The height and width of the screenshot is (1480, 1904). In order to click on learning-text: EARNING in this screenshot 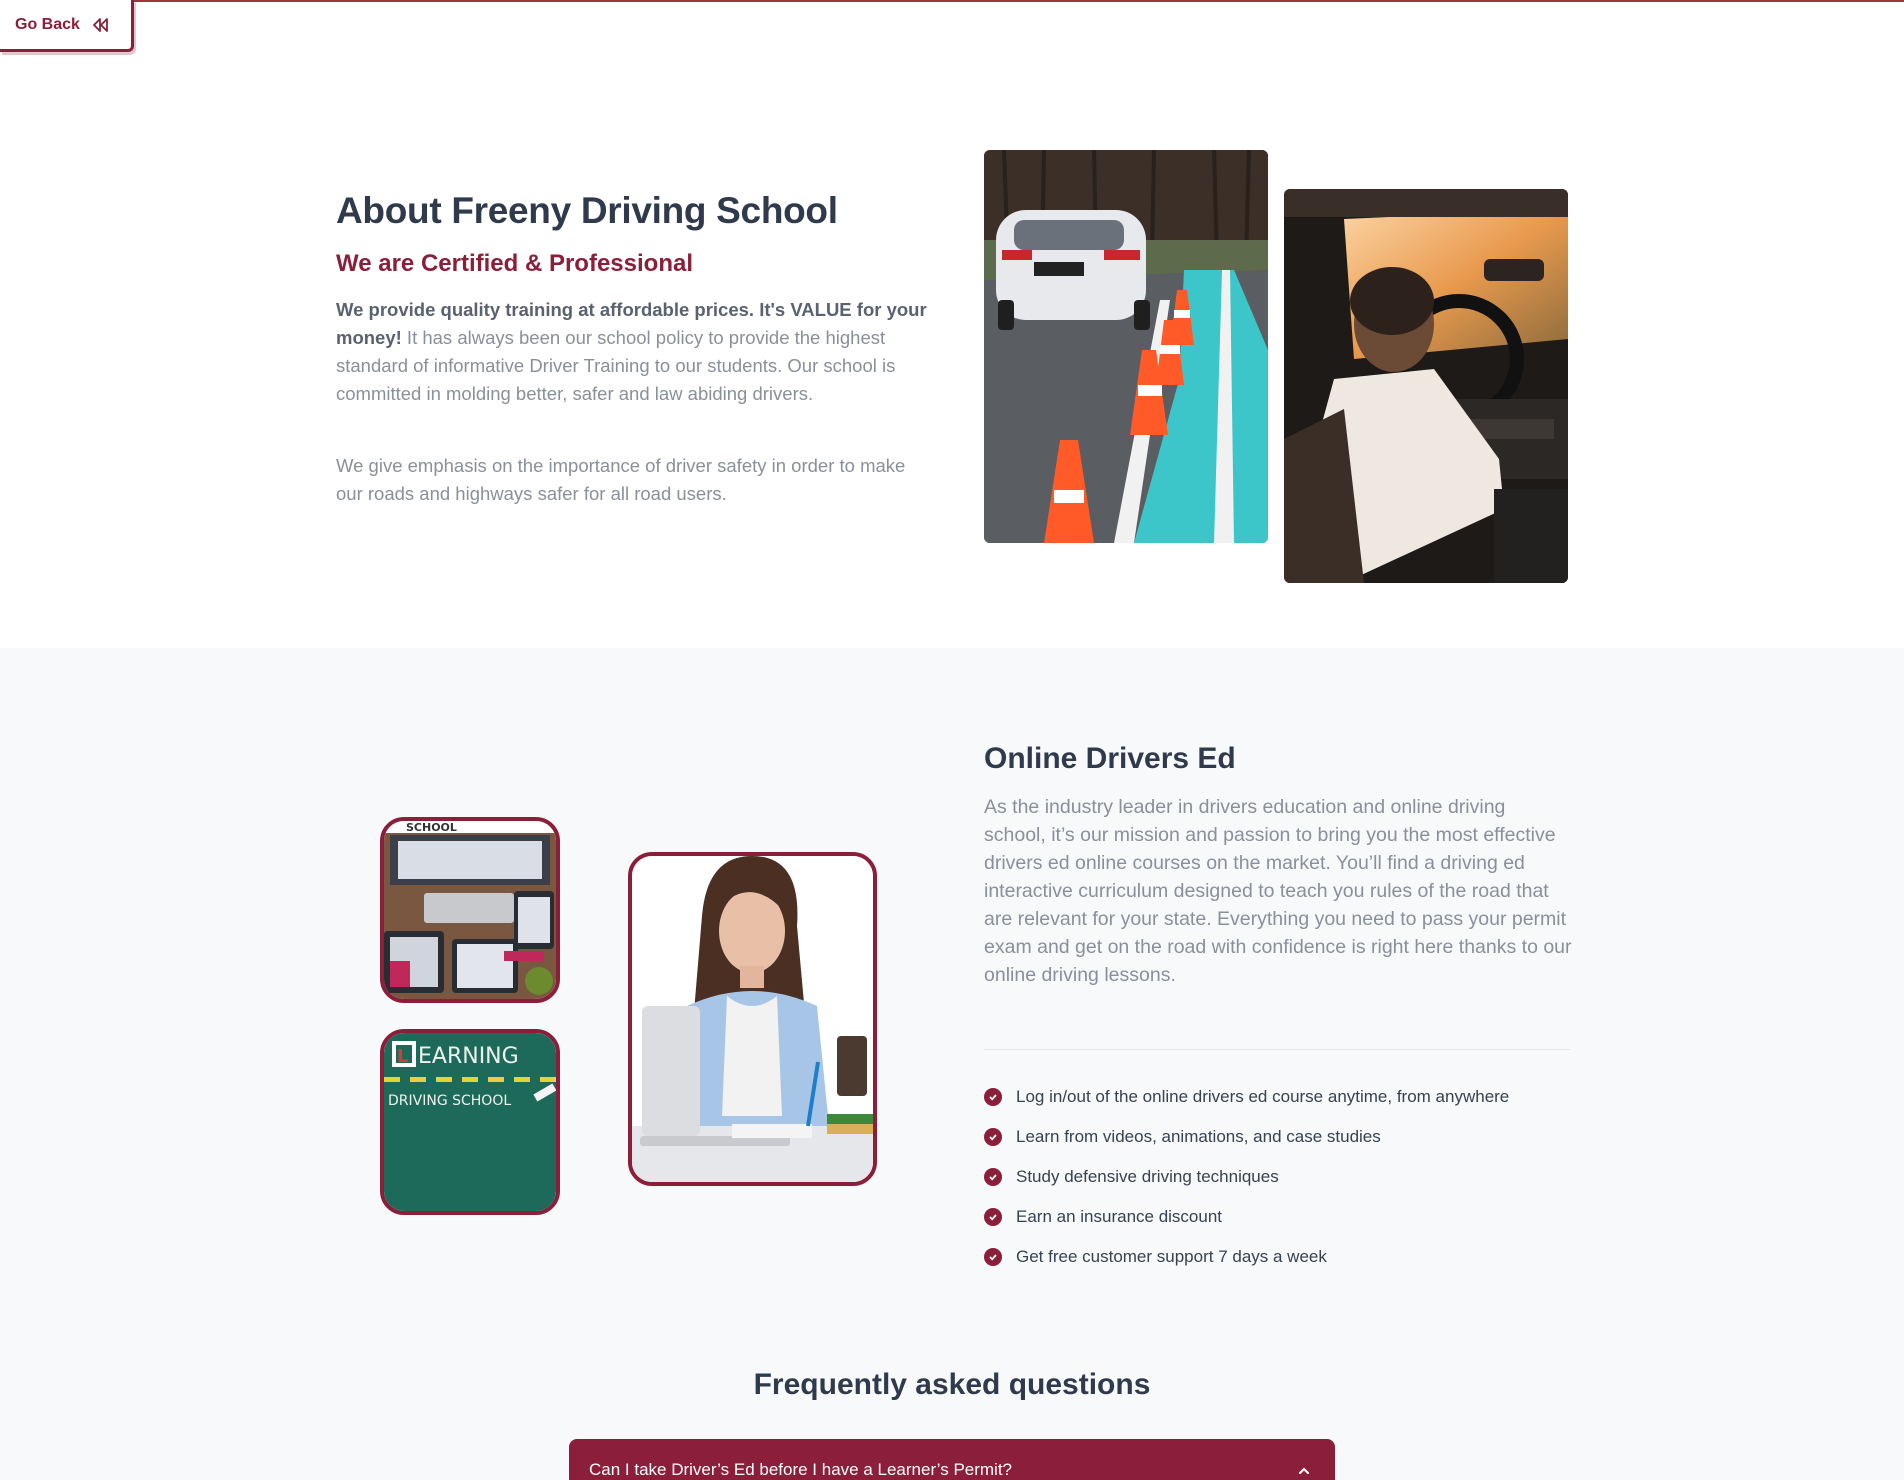, I will do `click(468, 1056)`.